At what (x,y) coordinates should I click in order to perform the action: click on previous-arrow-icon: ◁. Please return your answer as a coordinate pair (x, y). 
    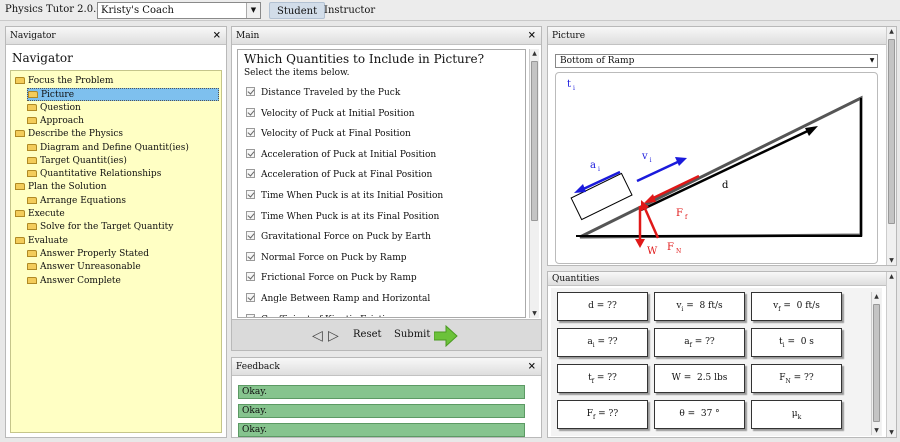
    Looking at the image, I should click on (317, 336).